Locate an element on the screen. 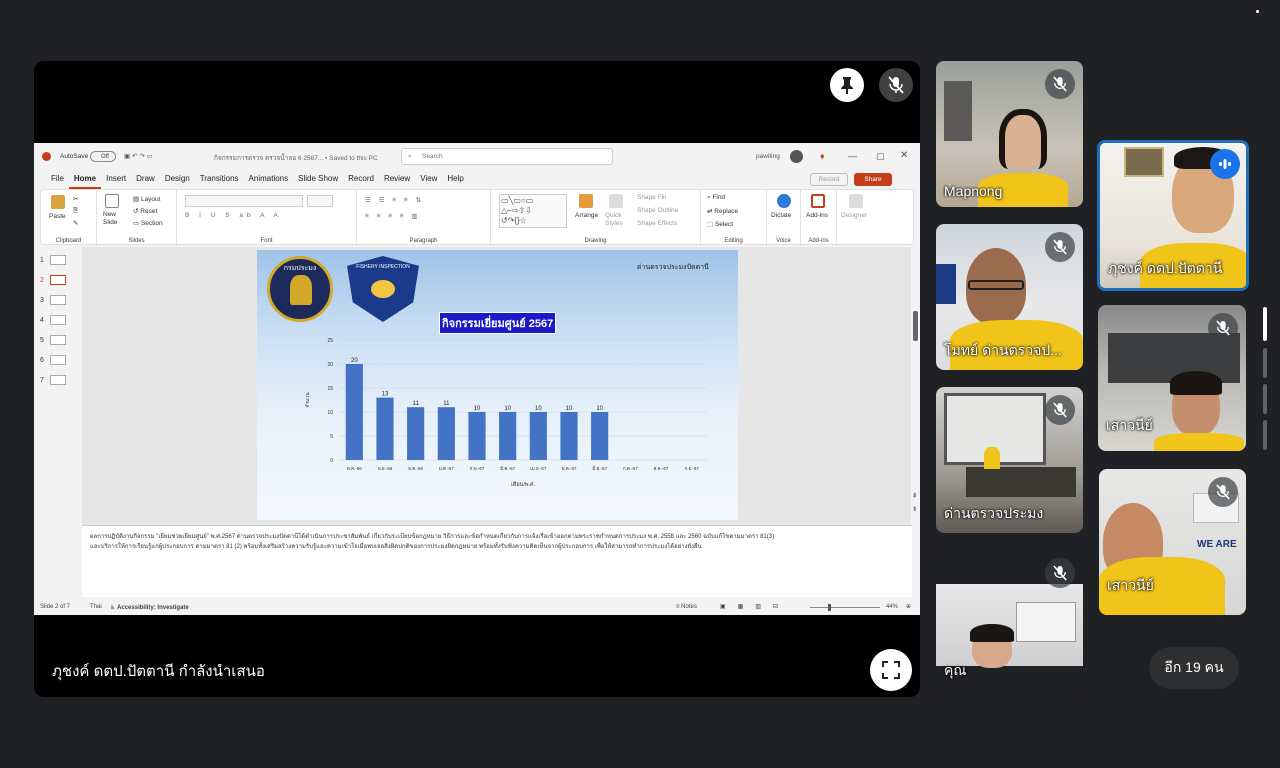  slide-thumbnail: 2 is located at coordinates (53, 280).